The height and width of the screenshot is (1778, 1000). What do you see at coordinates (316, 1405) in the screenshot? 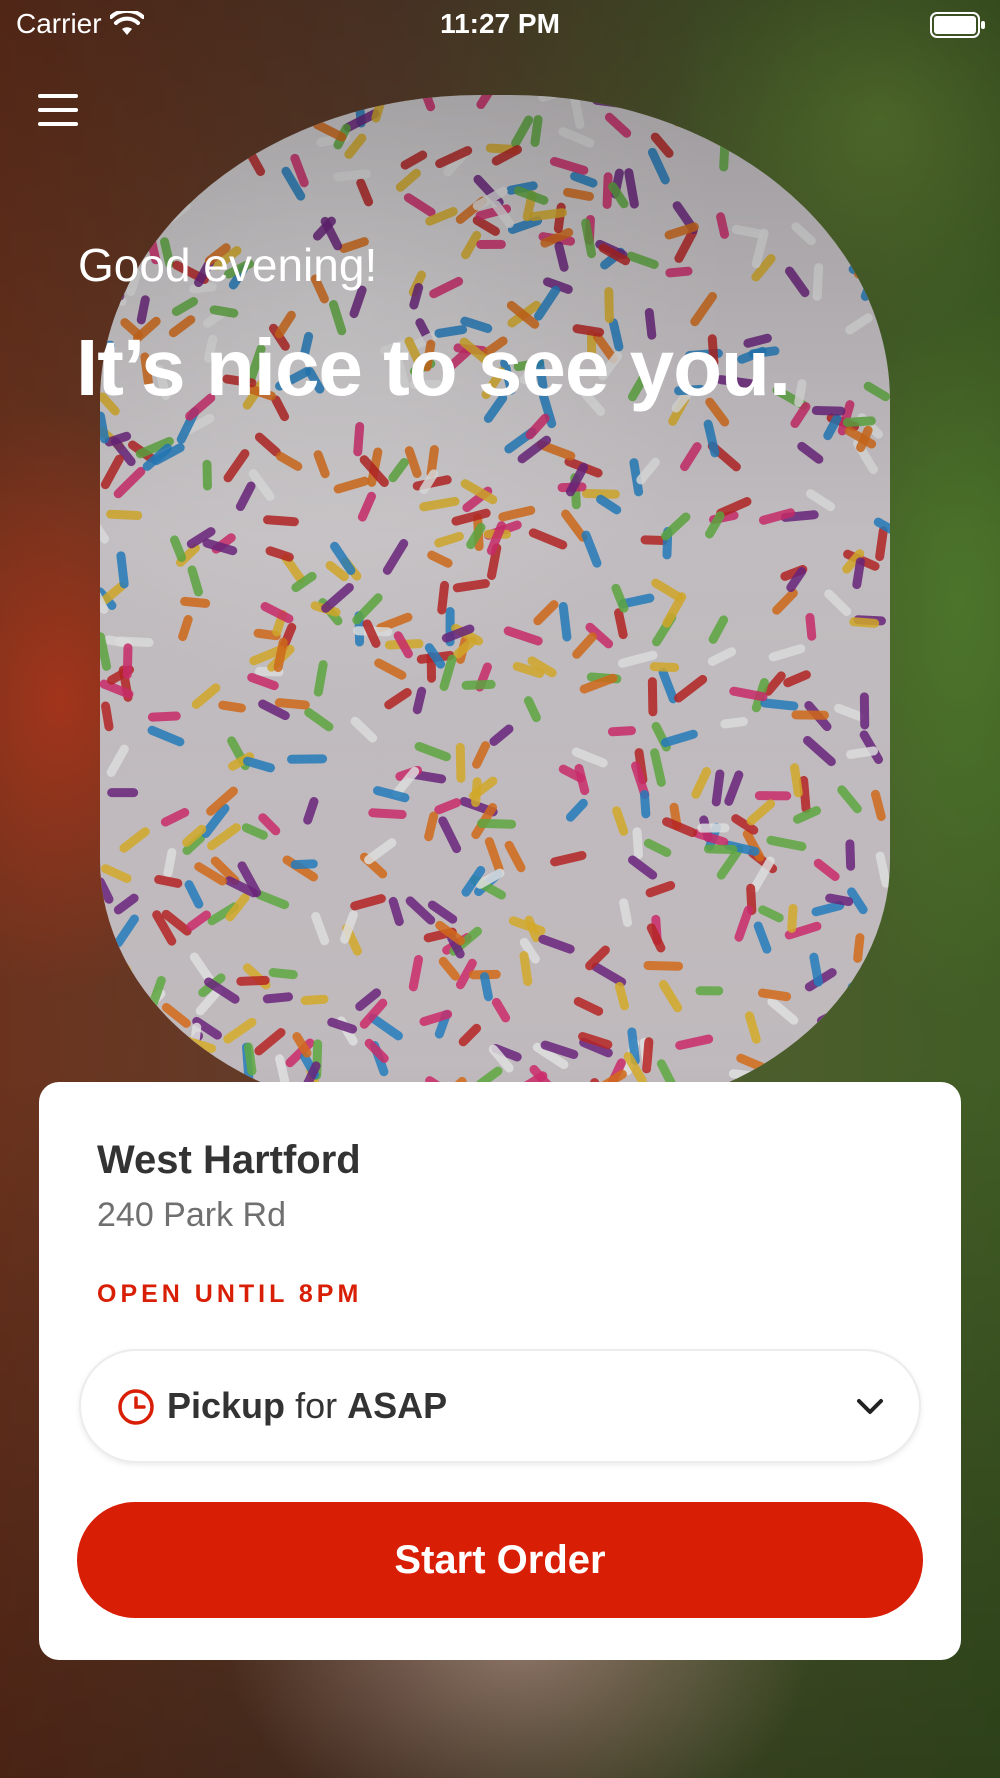
I see `order-mode-connector: for` at bounding box center [316, 1405].